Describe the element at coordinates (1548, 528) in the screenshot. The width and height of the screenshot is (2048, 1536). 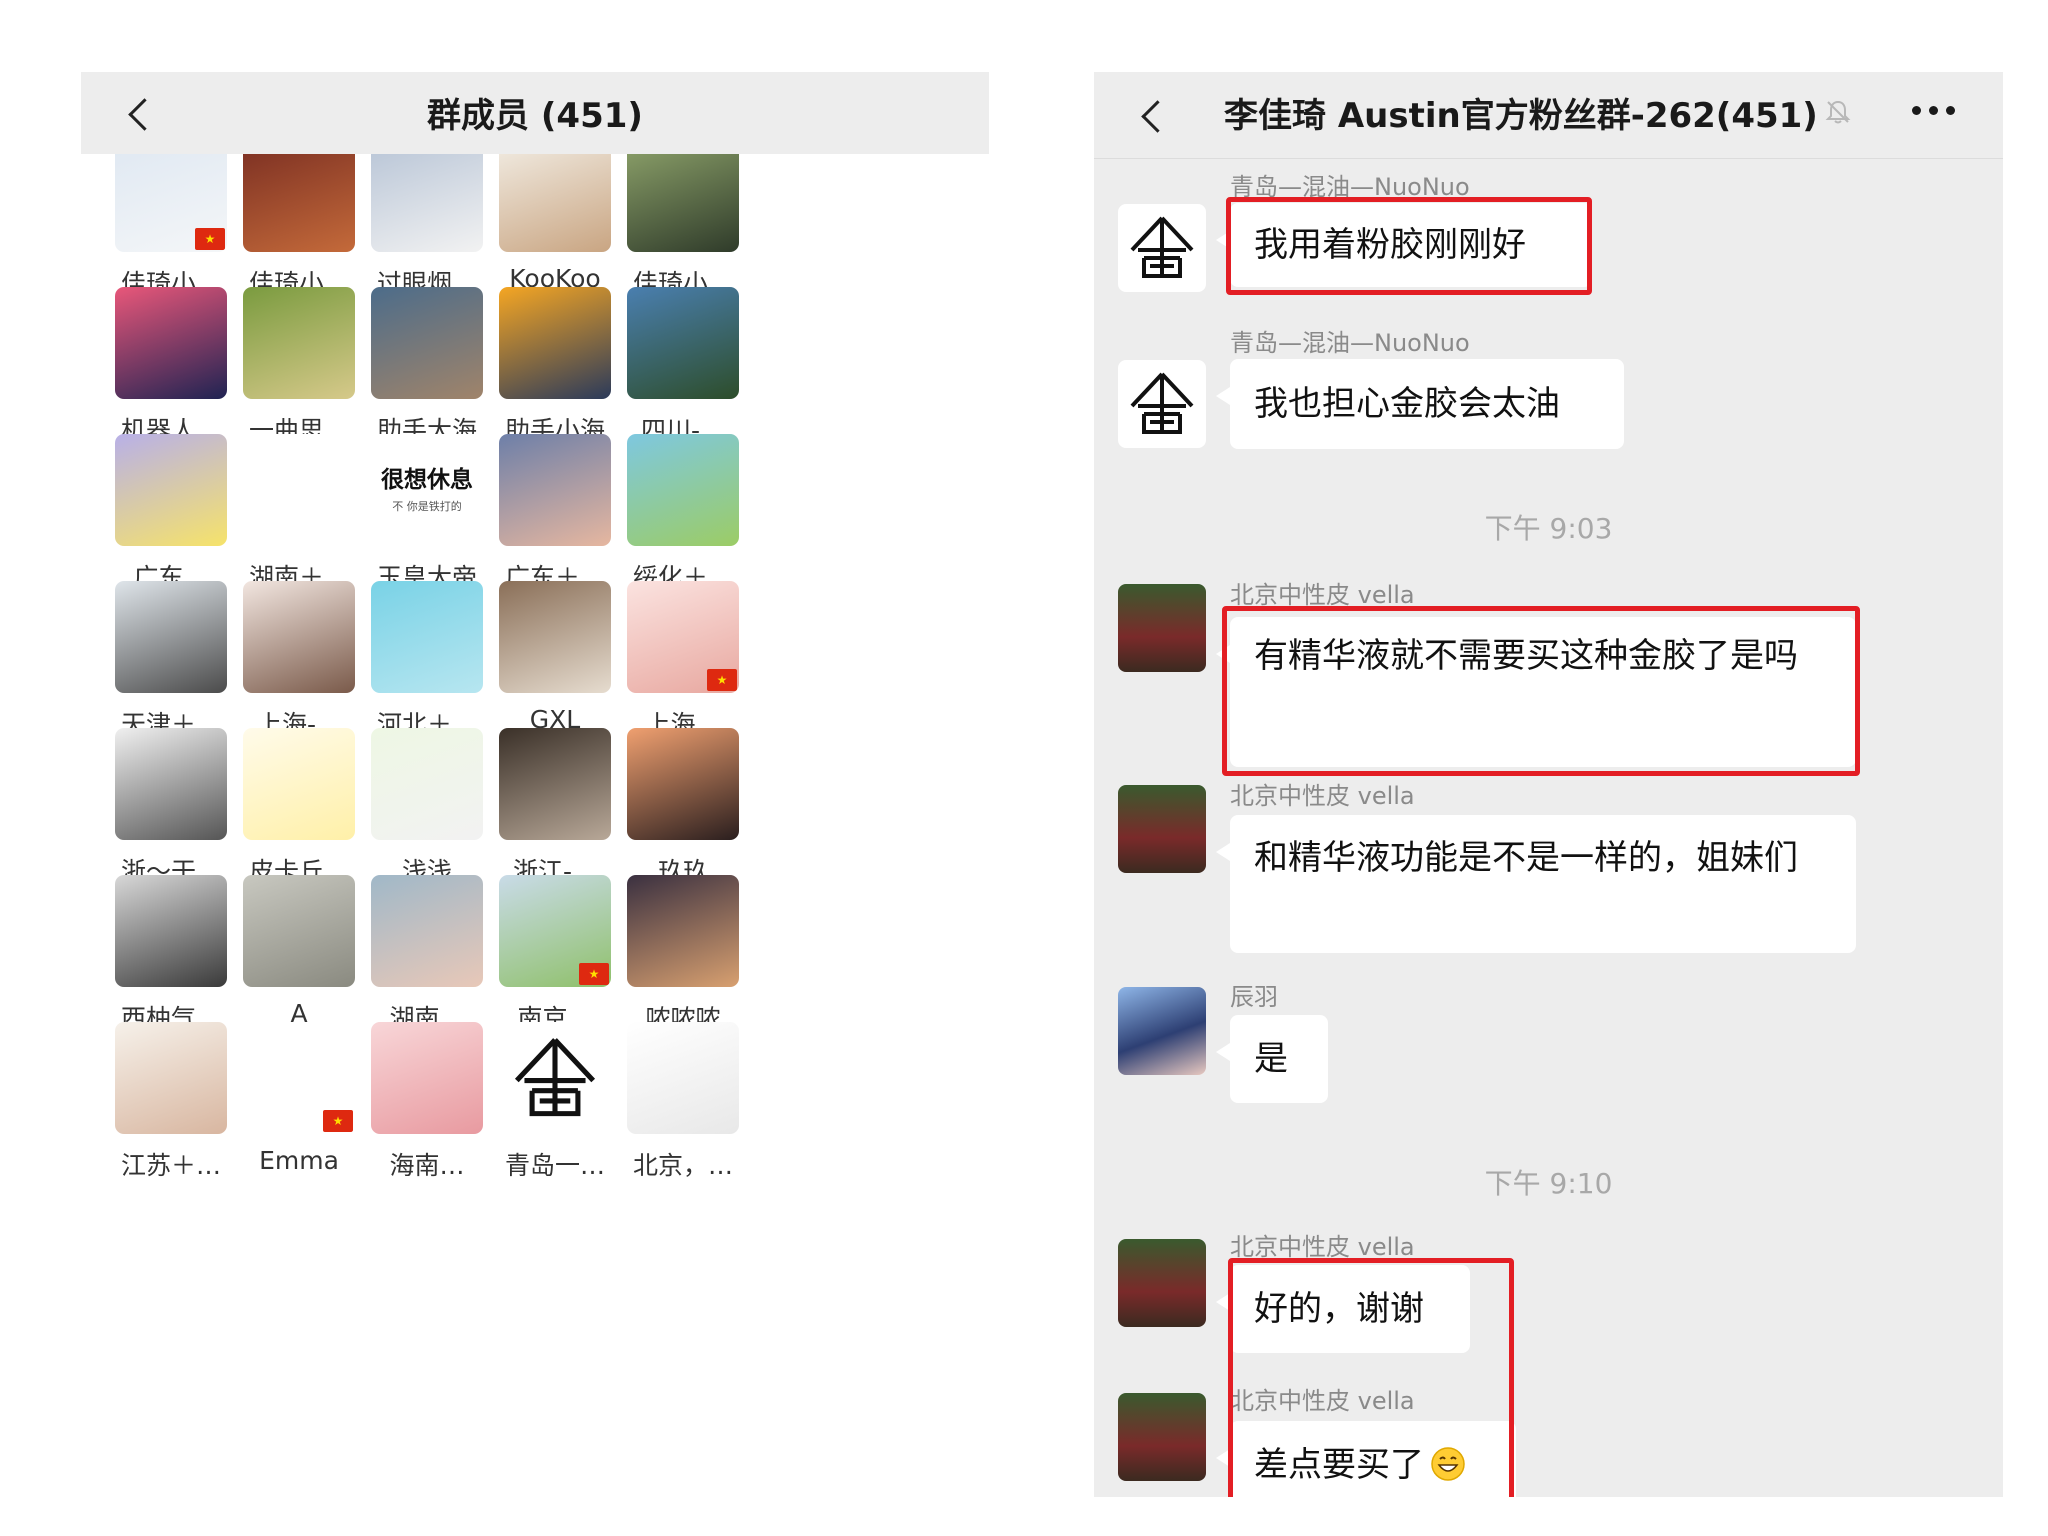
I see `timestamp: 下午 9:03` at that location.